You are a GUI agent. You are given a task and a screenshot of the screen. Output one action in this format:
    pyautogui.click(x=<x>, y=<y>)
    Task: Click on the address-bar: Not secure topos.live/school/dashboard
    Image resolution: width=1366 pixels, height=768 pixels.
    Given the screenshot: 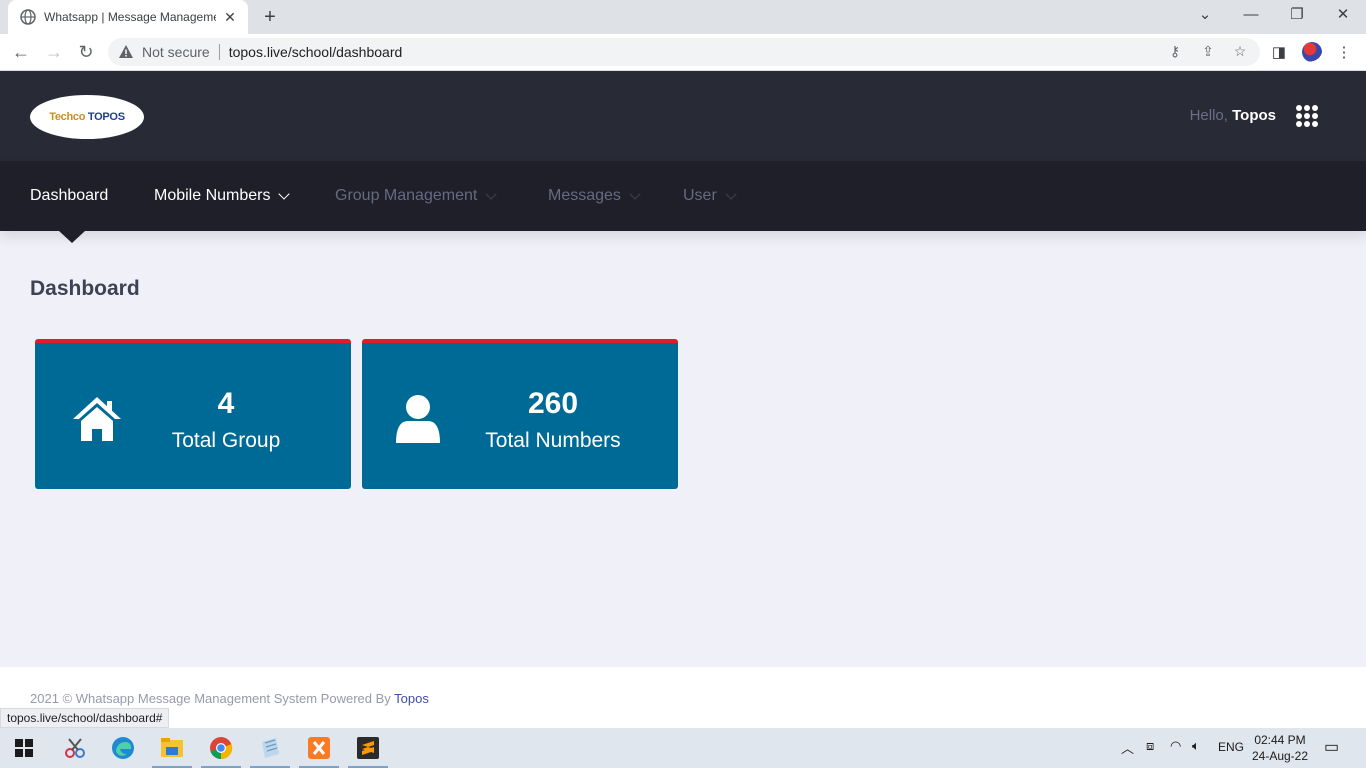 What is the action you would take?
    pyautogui.click(x=684, y=52)
    